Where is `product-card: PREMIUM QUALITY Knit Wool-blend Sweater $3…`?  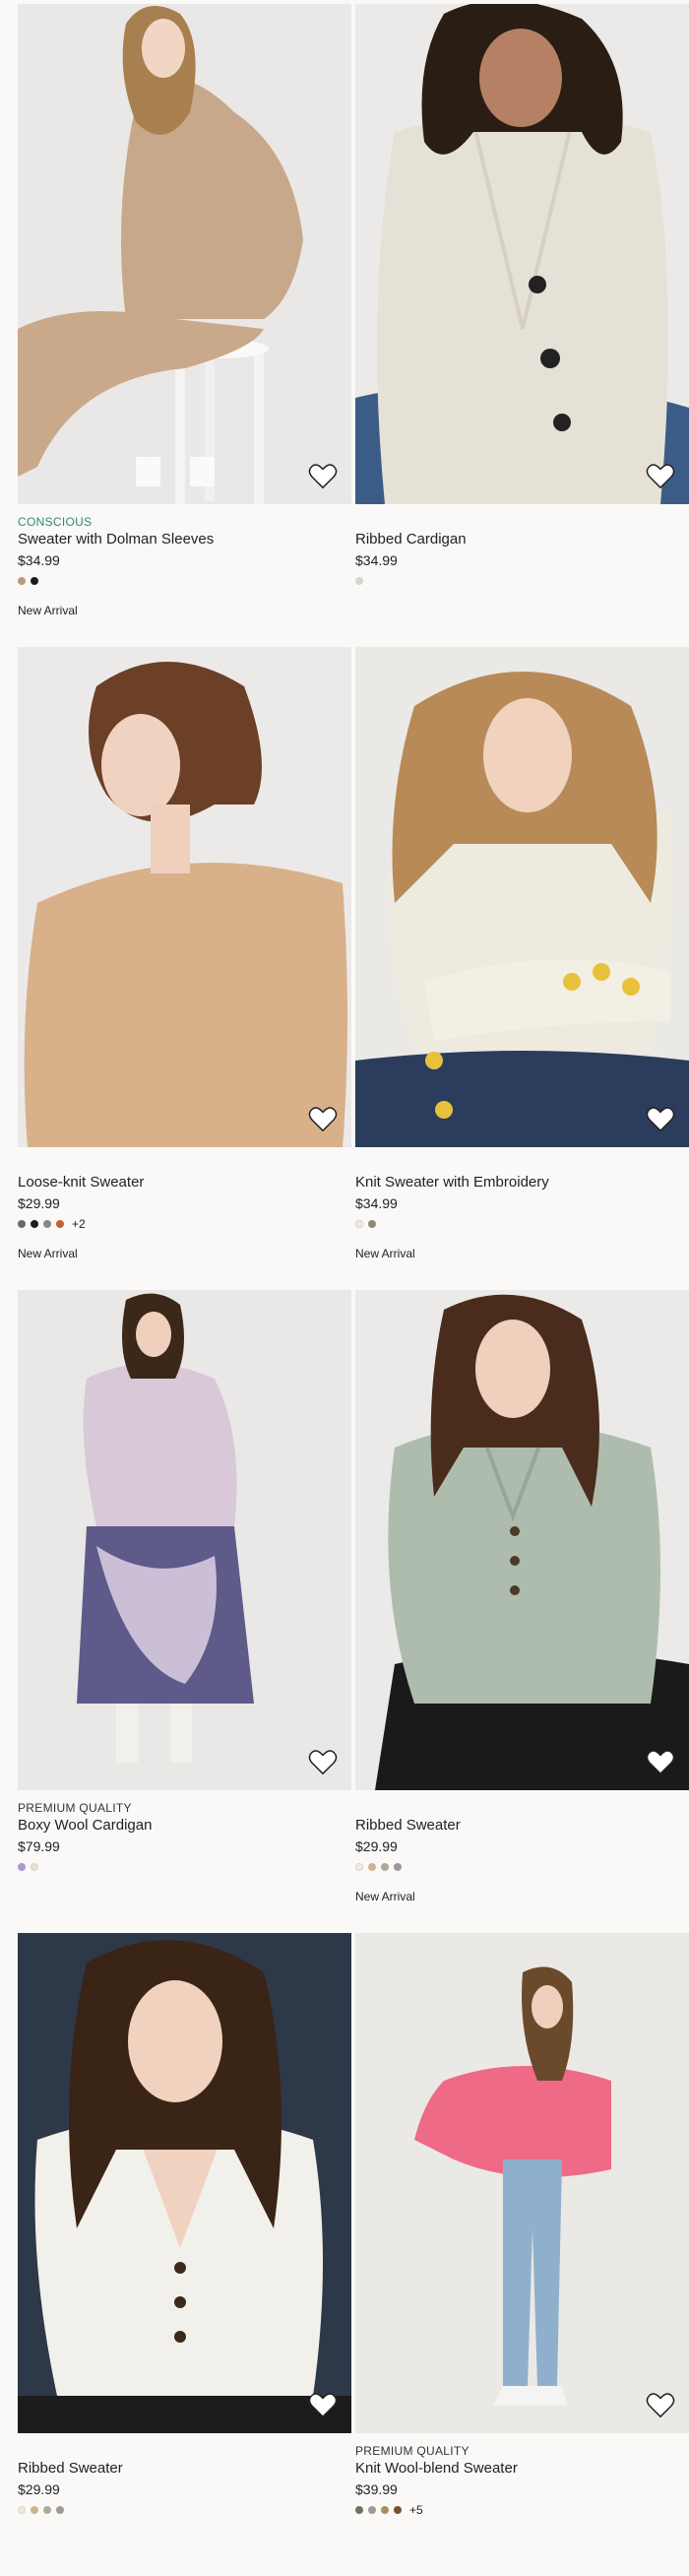 product-card: PREMIUM QUALITY Knit Wool-blend Sweater $3… is located at coordinates (522, 2254).